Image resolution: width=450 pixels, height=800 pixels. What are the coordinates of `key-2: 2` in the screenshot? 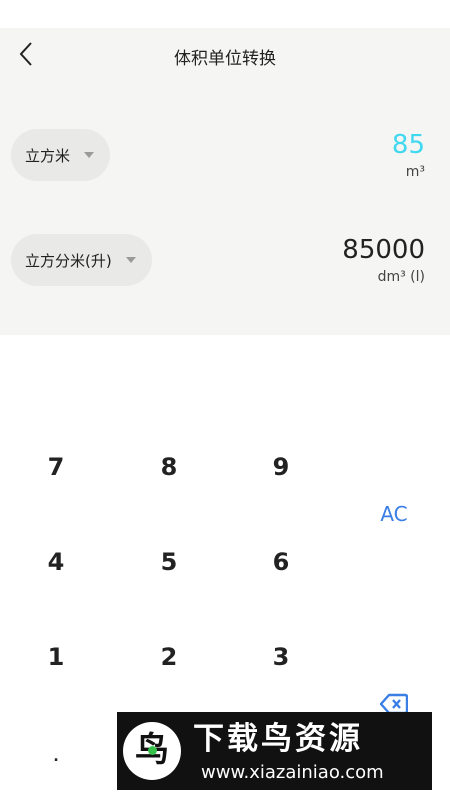 It's located at (169, 657).